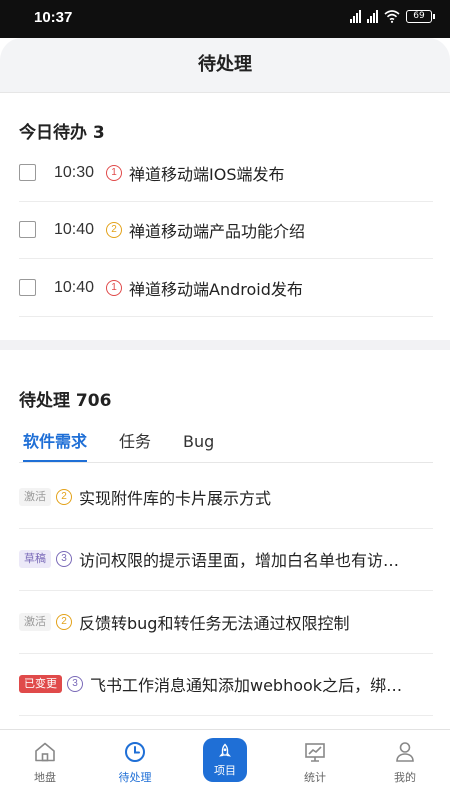 Image resolution: width=450 pixels, height=800 pixels. Describe the element at coordinates (216, 289) in the screenshot. I see `todo-text: 禅道移动端Android发布` at that location.